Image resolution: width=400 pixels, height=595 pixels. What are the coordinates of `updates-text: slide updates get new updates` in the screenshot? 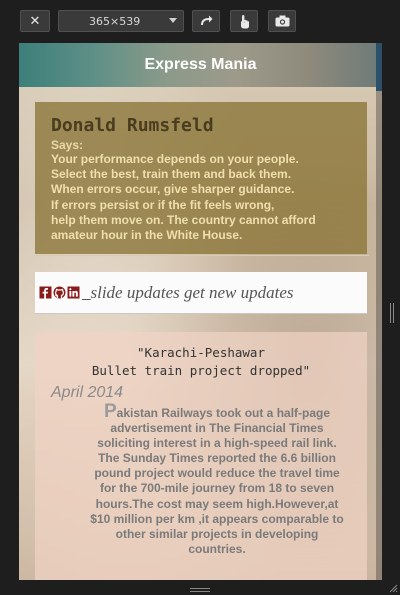 It's located at (192, 292).